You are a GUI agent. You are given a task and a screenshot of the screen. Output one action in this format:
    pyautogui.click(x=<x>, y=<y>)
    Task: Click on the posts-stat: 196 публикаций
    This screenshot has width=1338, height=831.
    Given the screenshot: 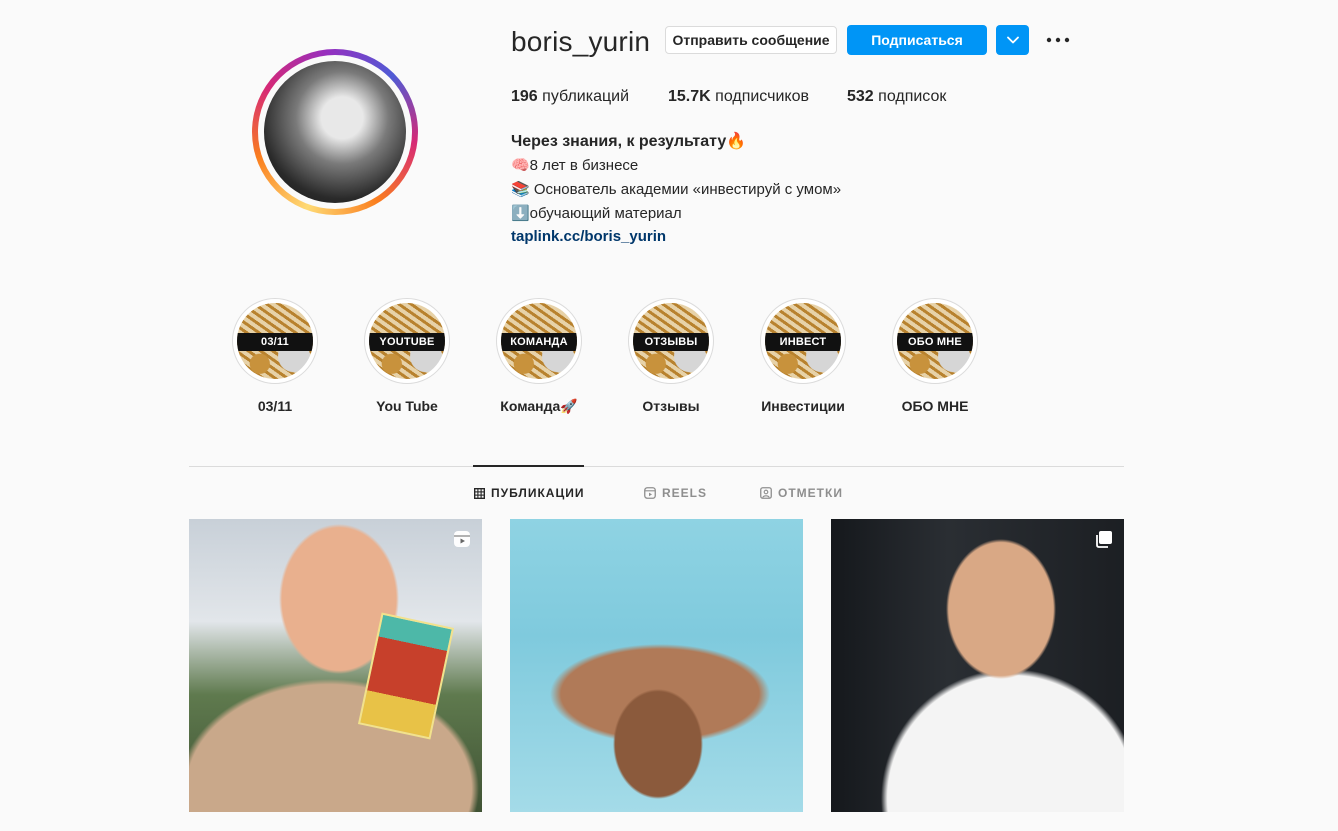 What is the action you would take?
    pyautogui.click(x=570, y=97)
    